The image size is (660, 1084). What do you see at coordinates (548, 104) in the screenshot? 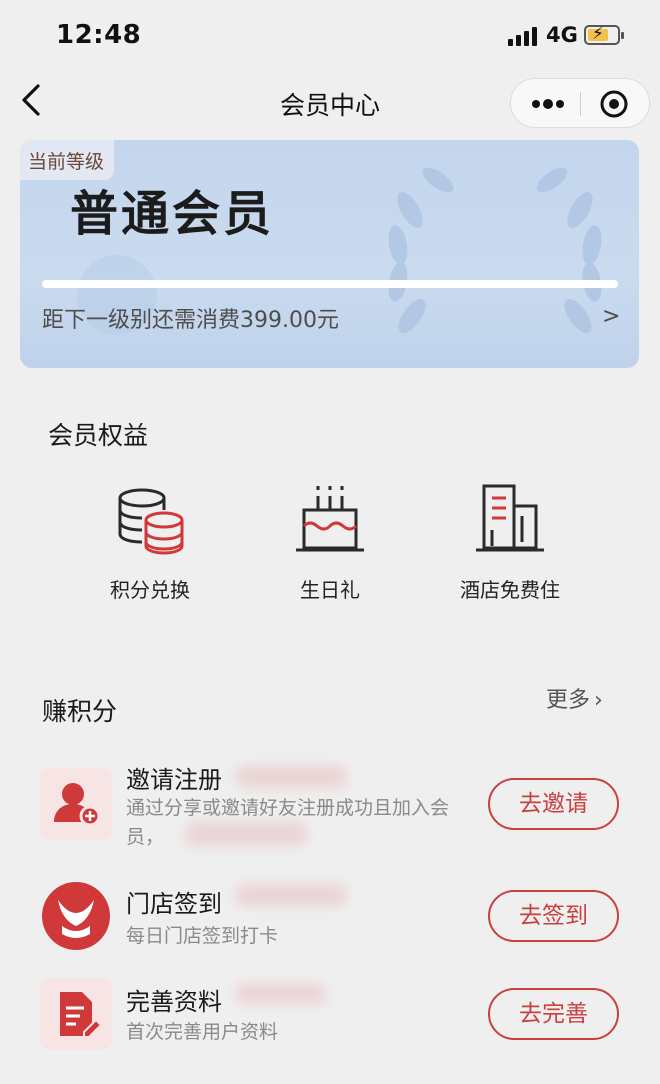
I see `more-dots-icon` at bounding box center [548, 104].